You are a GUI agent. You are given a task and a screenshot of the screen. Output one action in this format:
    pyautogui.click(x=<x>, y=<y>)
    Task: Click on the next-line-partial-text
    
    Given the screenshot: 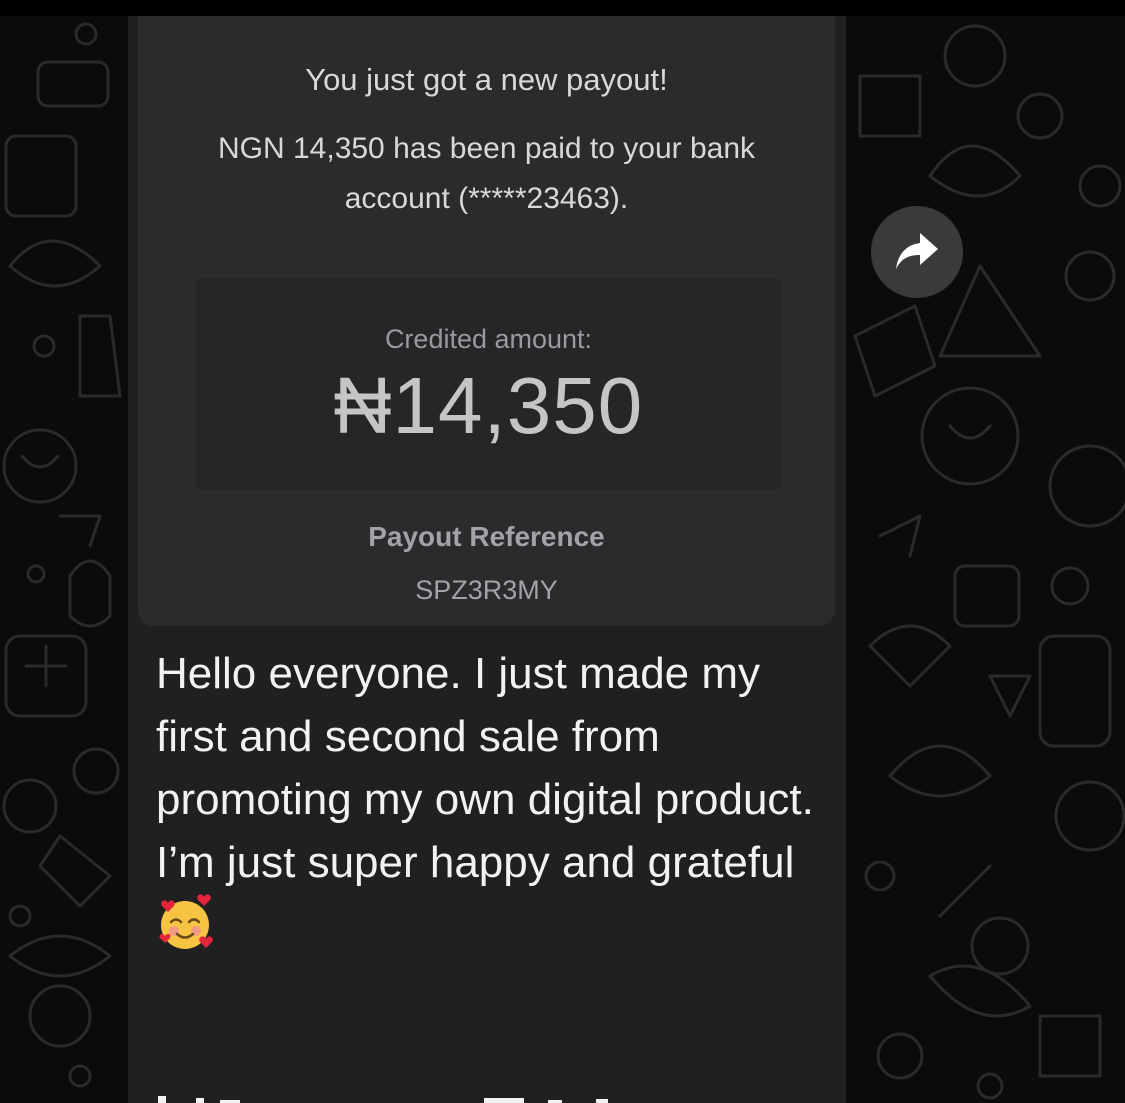 What is the action you would take?
    pyautogui.click(x=386, y=1097)
    